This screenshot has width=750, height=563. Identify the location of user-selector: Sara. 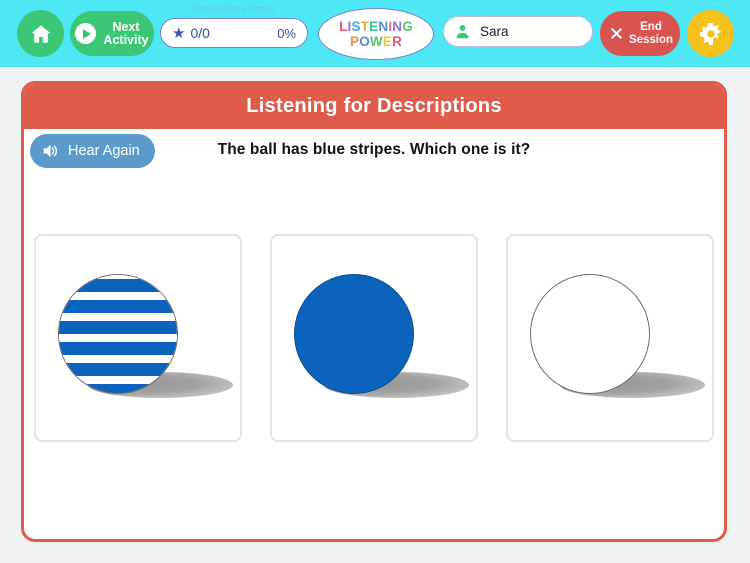
(518, 31).